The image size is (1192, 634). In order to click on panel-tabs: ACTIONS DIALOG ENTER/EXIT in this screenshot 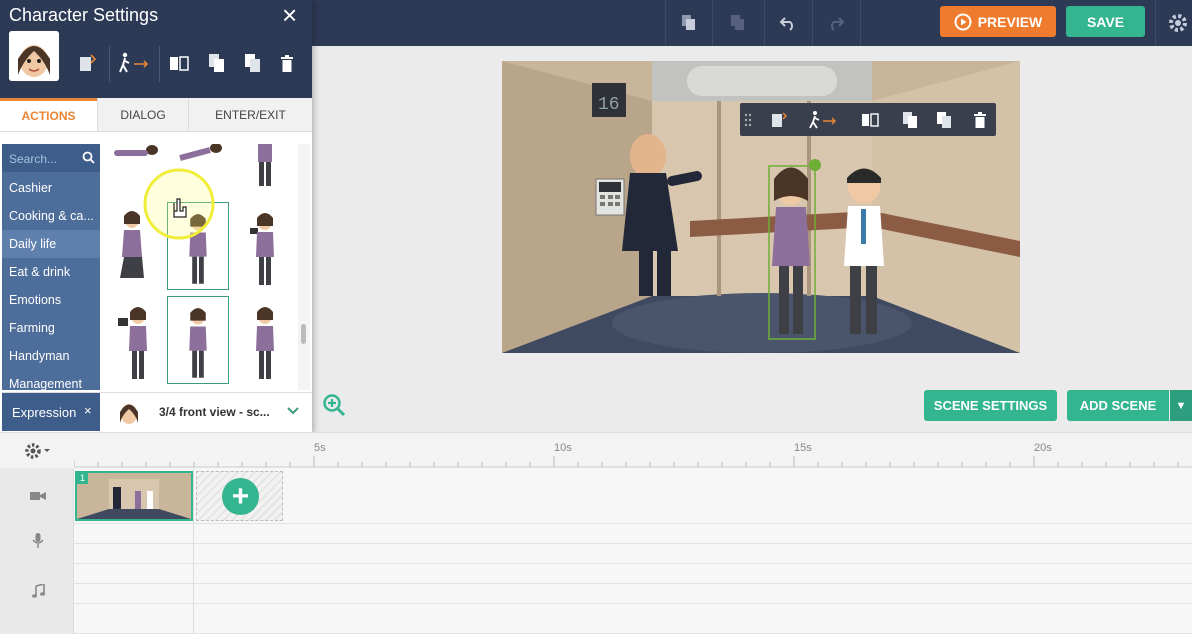, I will do `click(156, 115)`.